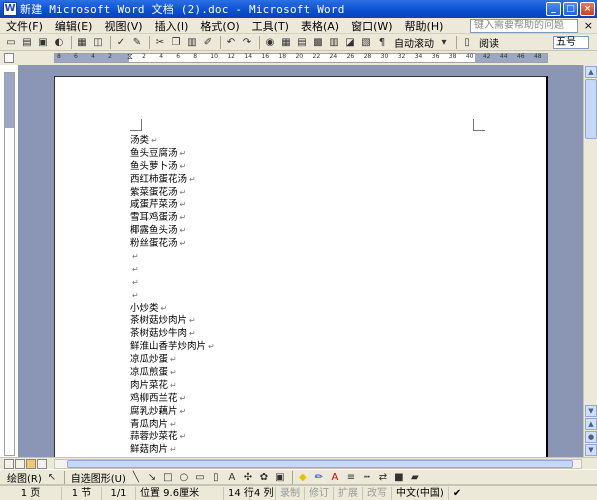 Image resolution: width=597 pixels, height=500 pixels. What do you see at coordinates (184, 477) in the screenshot?
I see `oval-tool-icon: ○` at bounding box center [184, 477].